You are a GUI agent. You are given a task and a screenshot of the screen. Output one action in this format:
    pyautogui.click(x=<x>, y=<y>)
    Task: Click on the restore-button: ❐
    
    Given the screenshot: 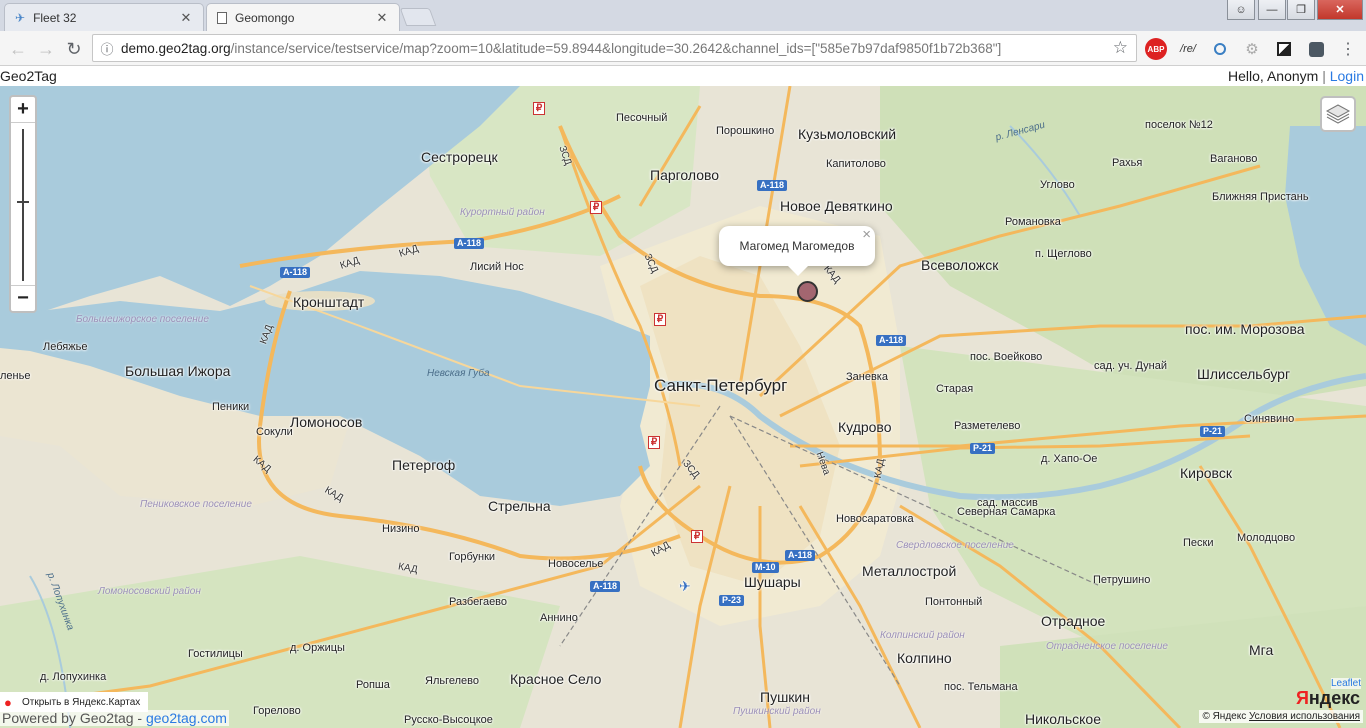 What is the action you would take?
    pyautogui.click(x=1301, y=10)
    